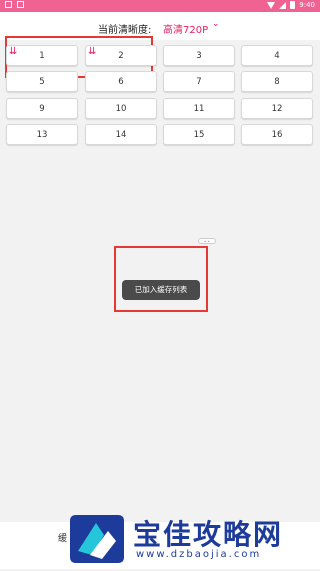  I want to click on quality-label: 当前清晰度:, so click(125, 30).